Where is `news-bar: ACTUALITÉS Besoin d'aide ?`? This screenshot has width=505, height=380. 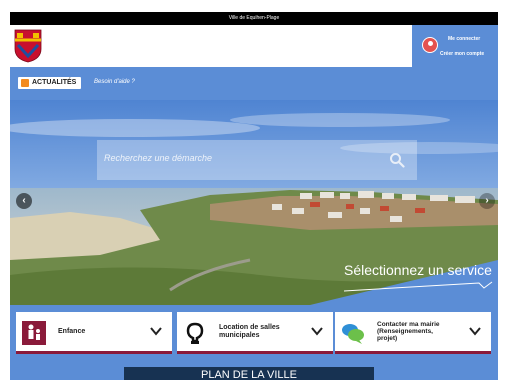 news-bar: ACTUALITÉS Besoin d'aide ? is located at coordinates (254, 83).